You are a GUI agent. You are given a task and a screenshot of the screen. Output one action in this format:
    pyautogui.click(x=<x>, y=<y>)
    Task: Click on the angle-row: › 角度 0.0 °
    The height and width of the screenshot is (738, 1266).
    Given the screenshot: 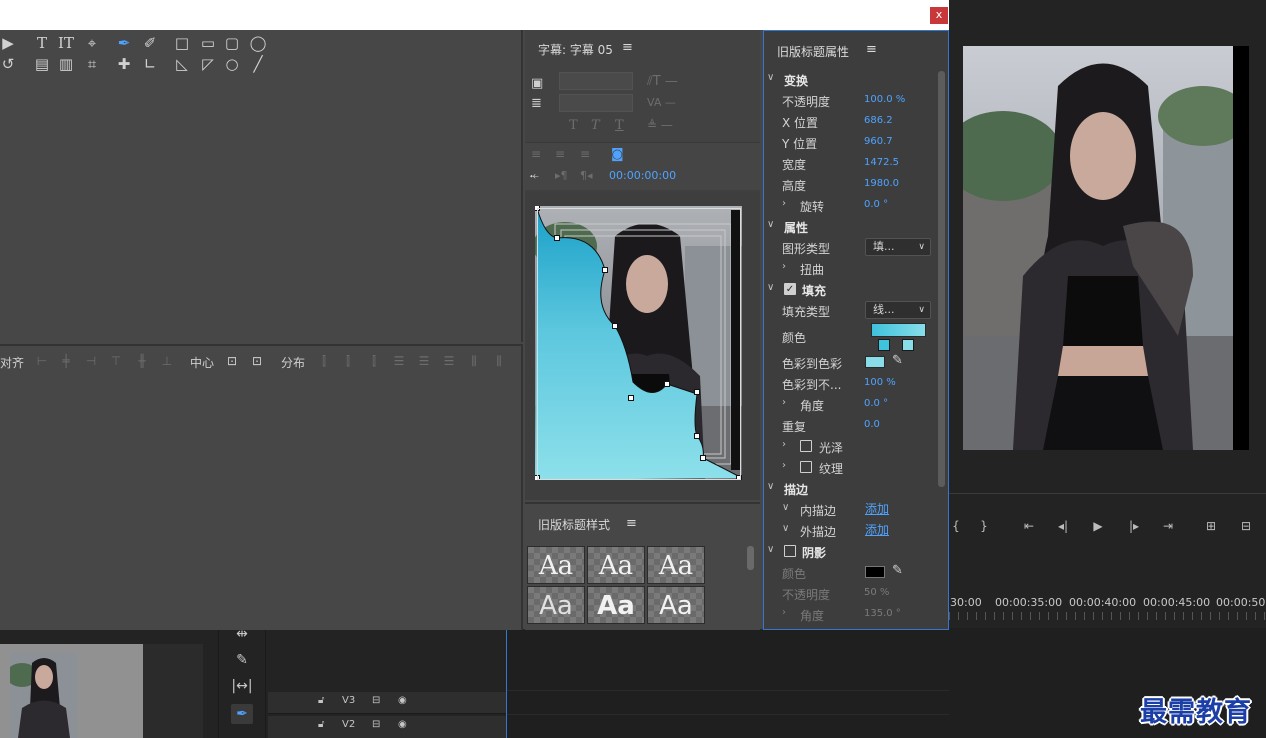 What is the action you would take?
    pyautogui.click(x=851, y=404)
    